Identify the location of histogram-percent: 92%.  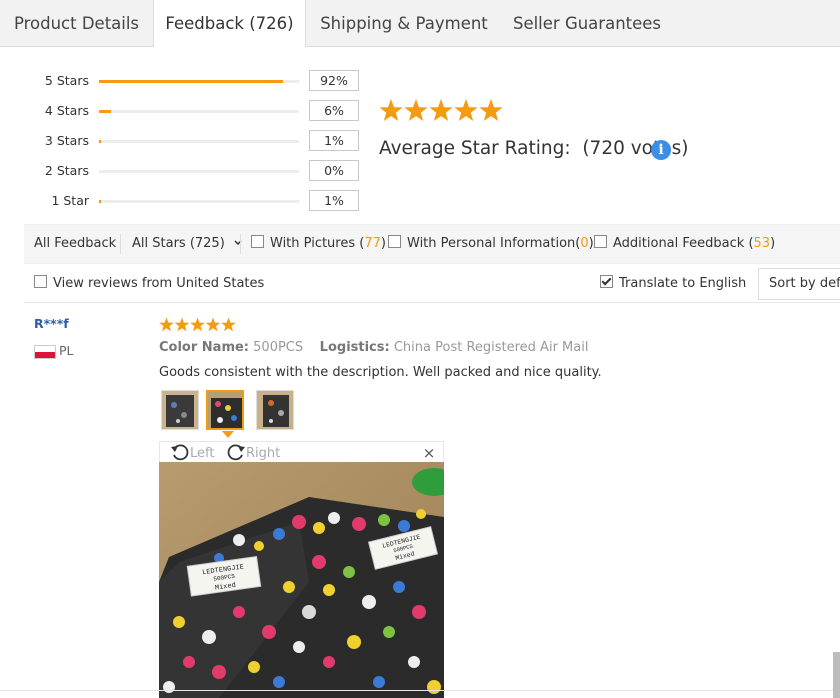
(334, 80).